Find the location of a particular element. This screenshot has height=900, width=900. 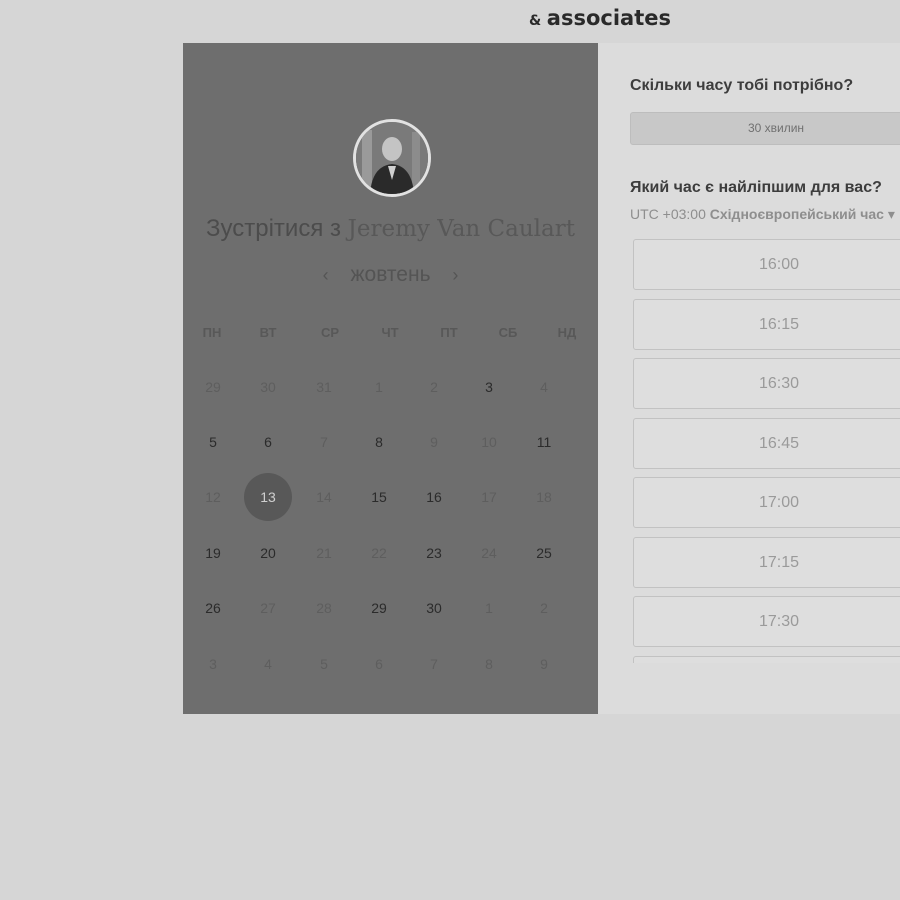

next-month-icon: › is located at coordinates (455, 275).